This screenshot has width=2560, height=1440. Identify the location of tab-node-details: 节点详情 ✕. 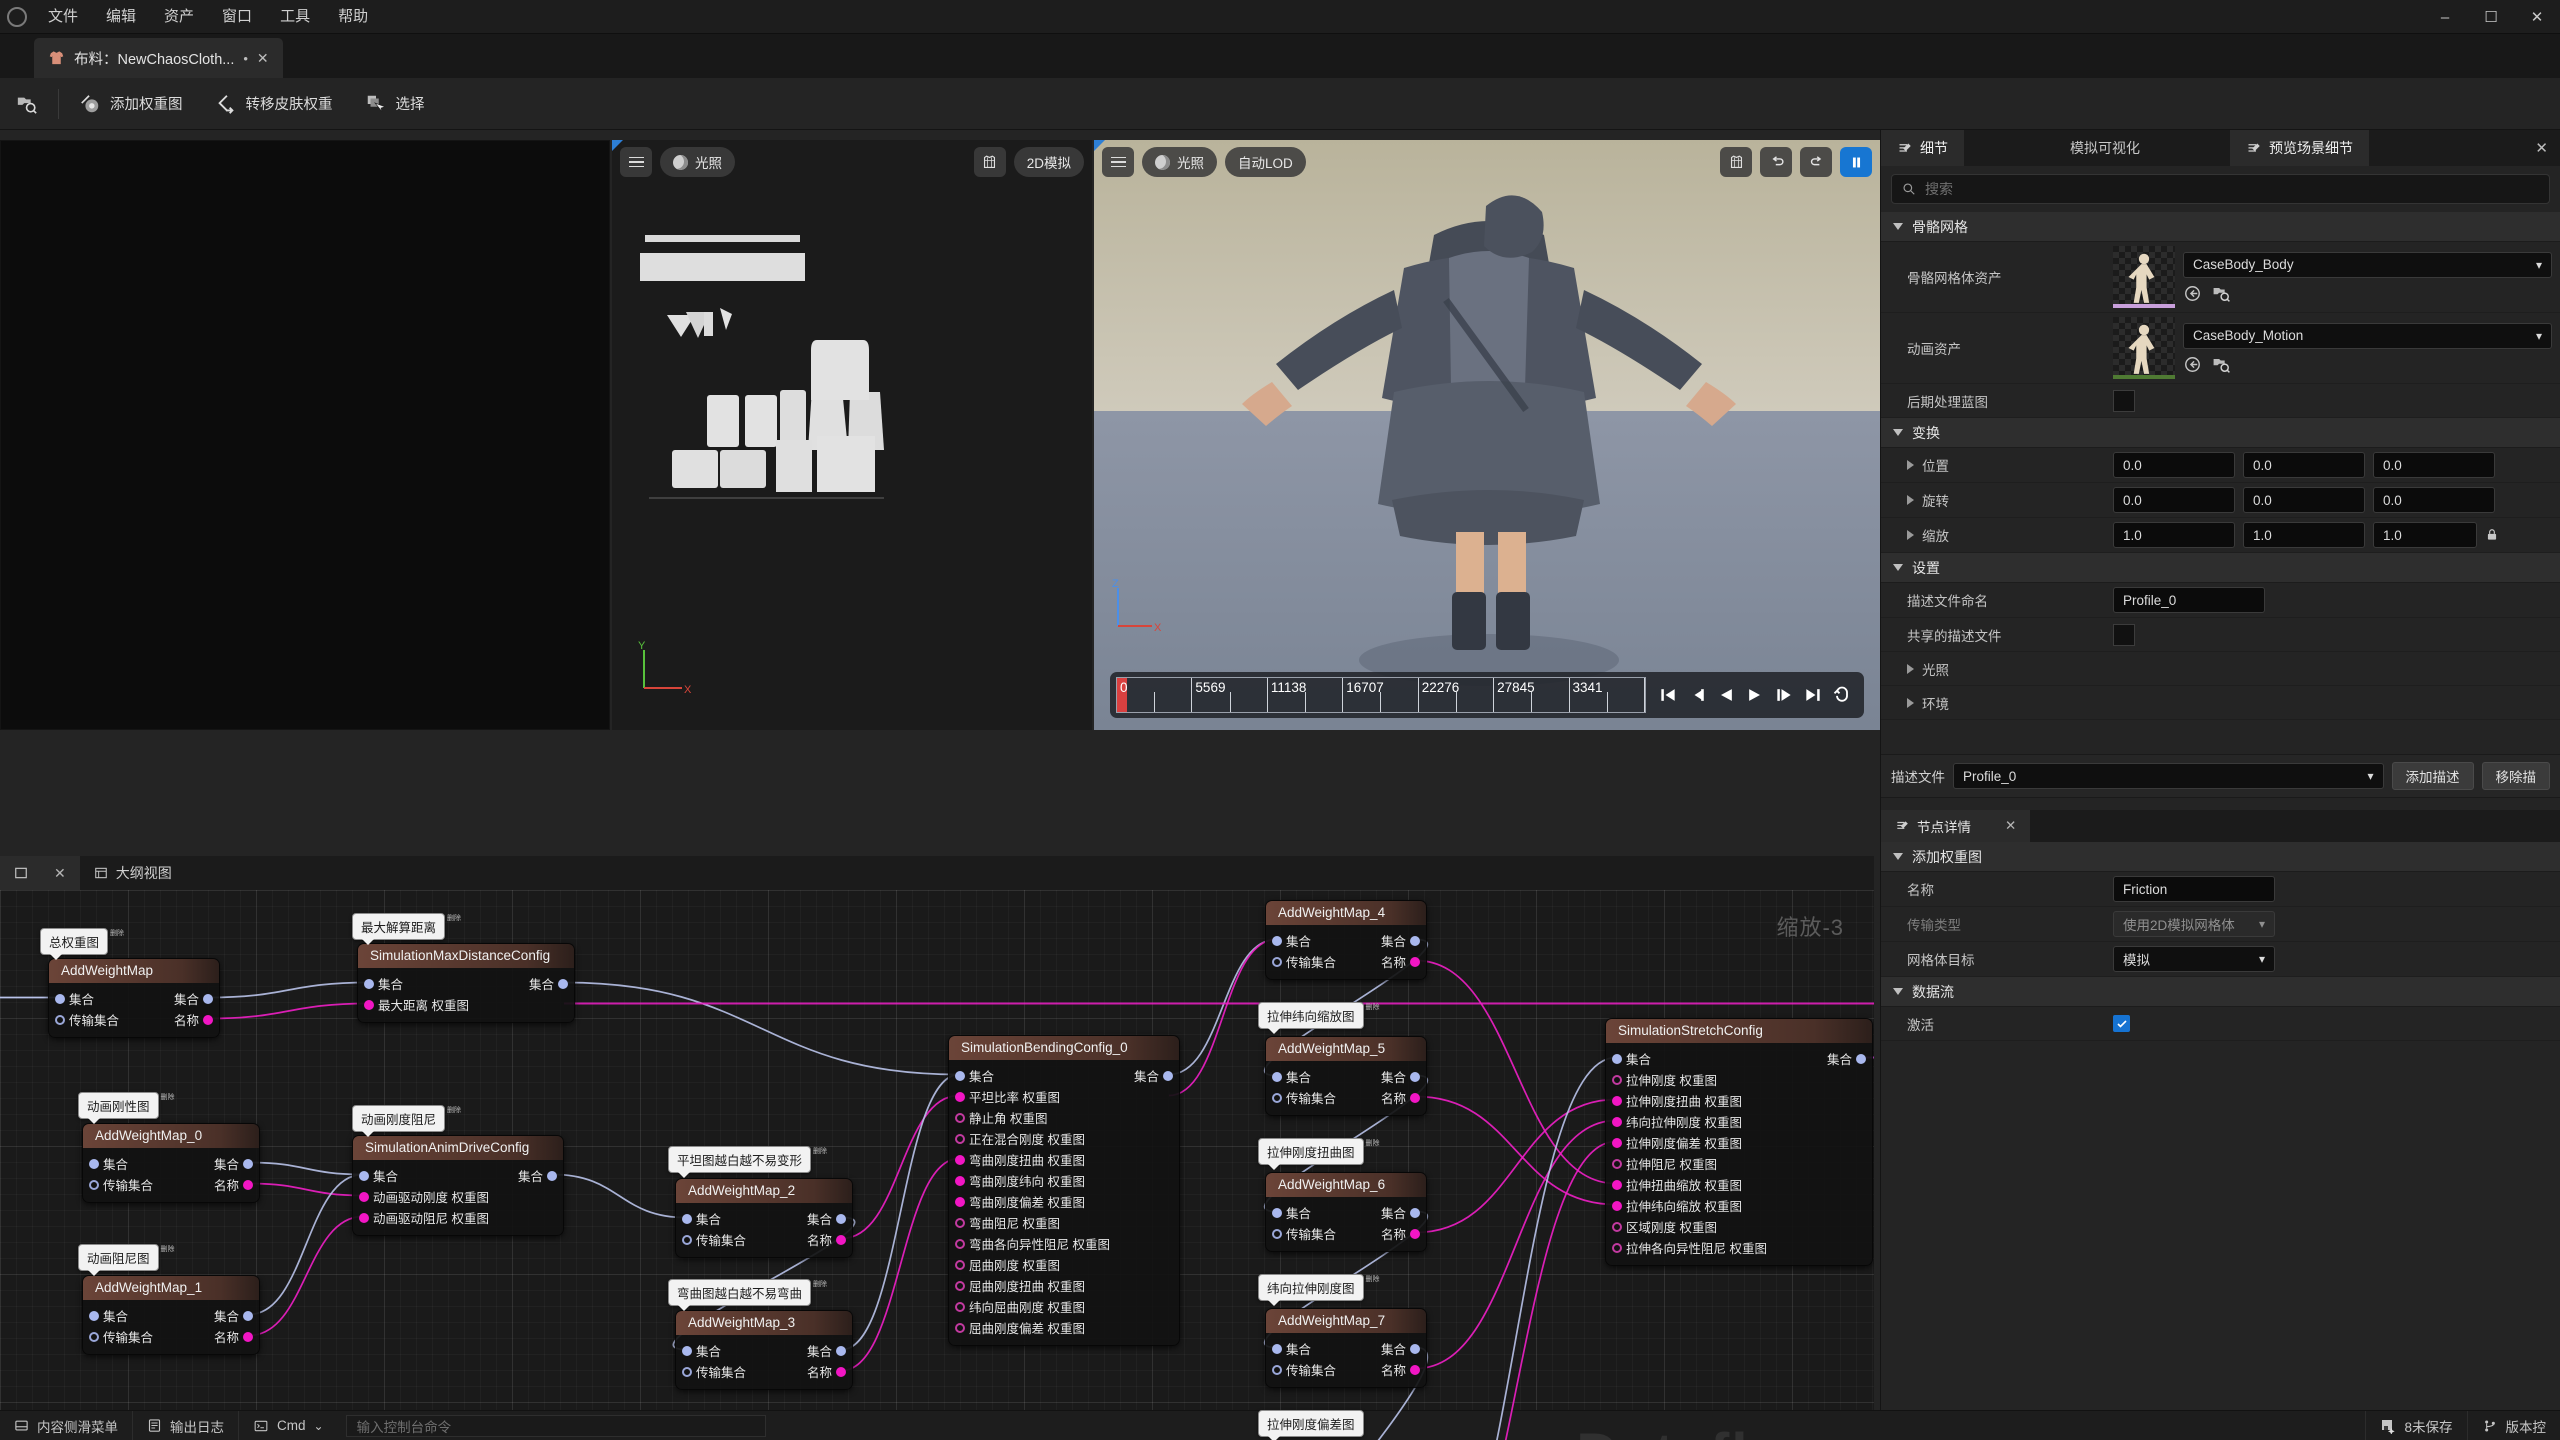
(1956, 826).